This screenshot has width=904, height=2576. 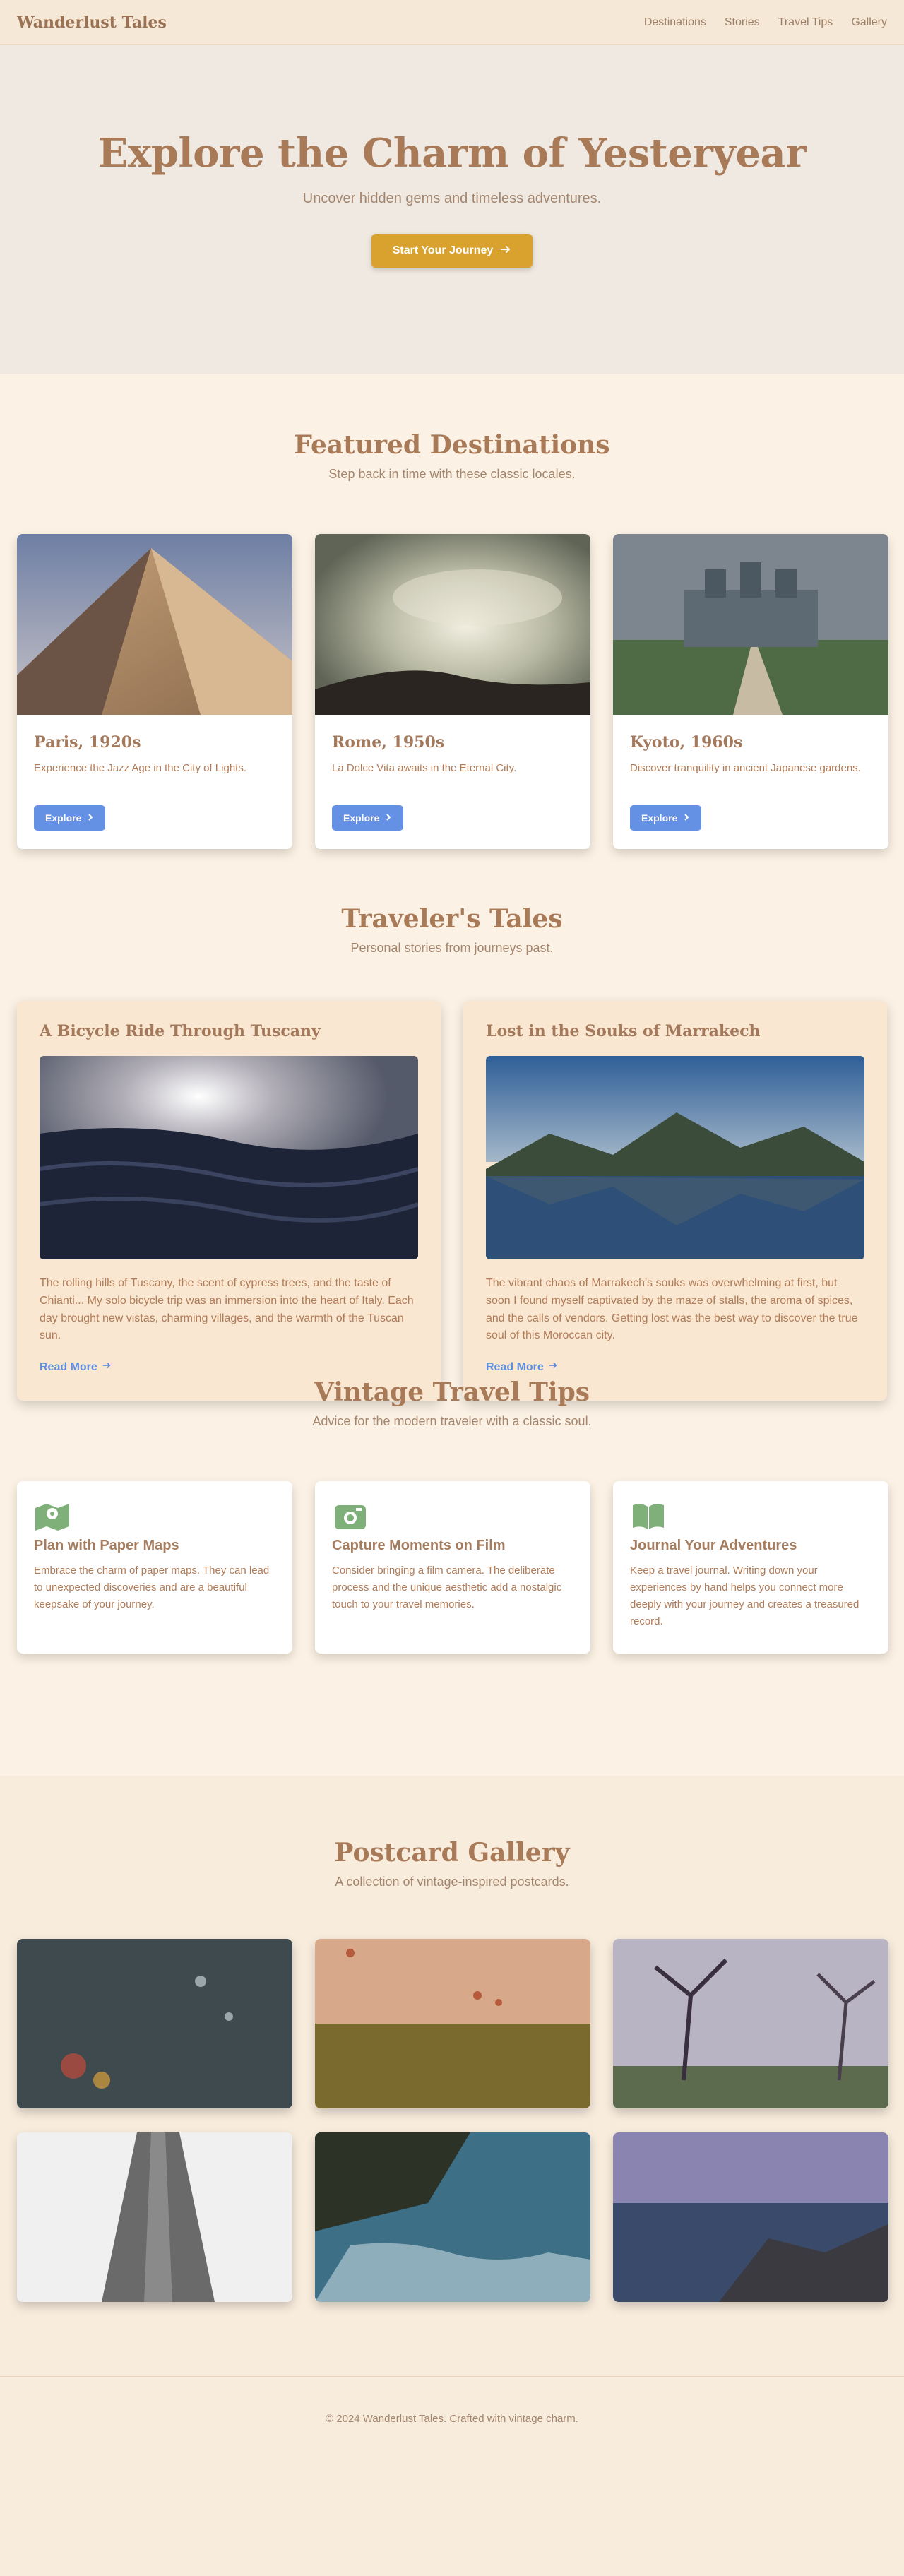 What do you see at coordinates (389, 742) in the screenshot?
I see `destination-title: Rome, 1950s` at bounding box center [389, 742].